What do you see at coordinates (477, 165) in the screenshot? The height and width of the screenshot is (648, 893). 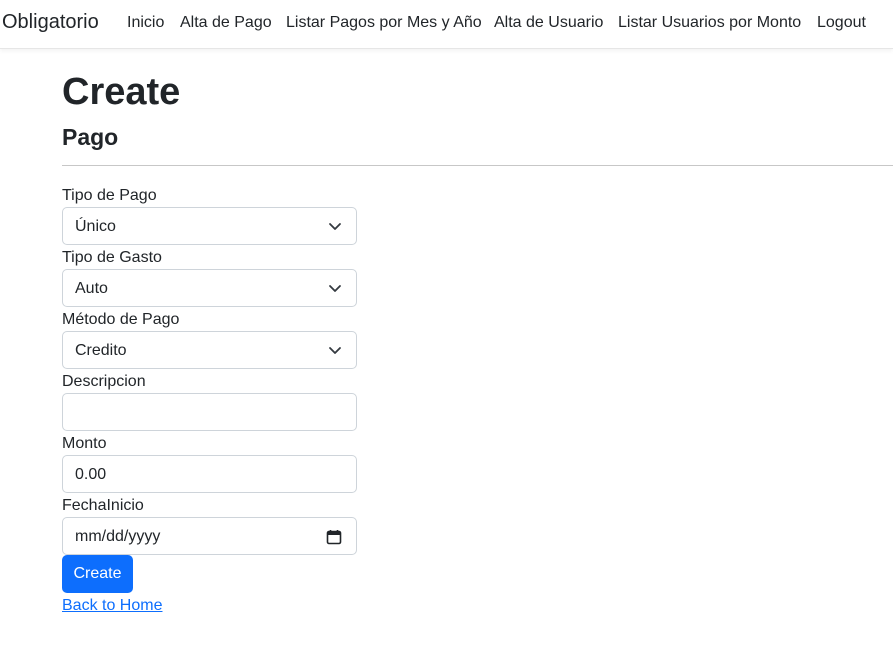 I see `divider` at bounding box center [477, 165].